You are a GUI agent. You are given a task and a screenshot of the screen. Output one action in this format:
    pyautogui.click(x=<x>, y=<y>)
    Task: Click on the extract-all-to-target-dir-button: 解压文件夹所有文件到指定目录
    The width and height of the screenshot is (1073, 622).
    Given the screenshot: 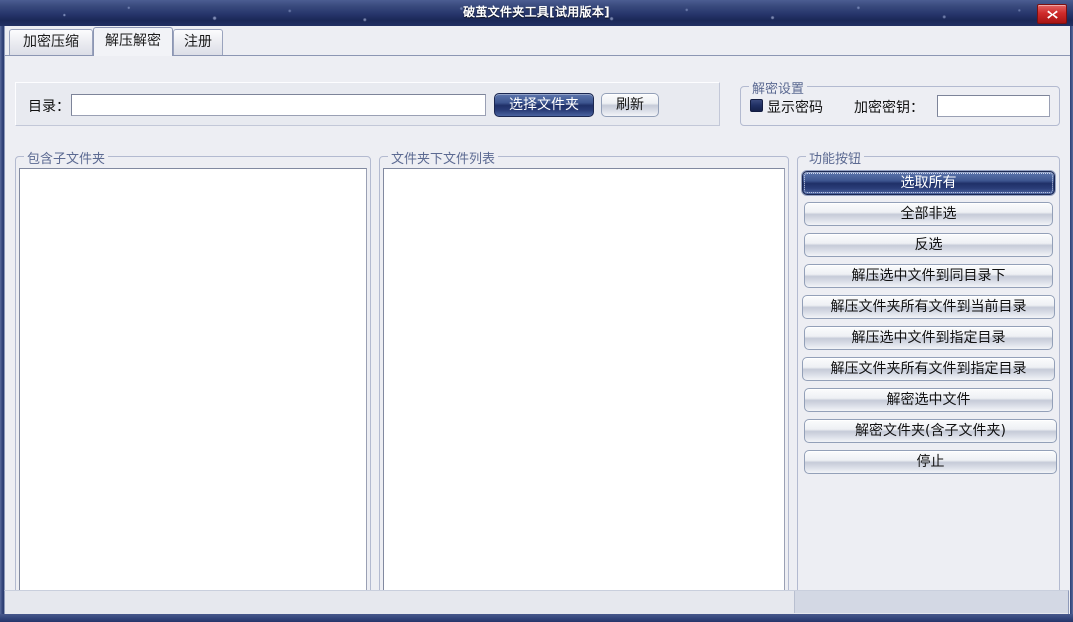 What is the action you would take?
    pyautogui.click(x=928, y=369)
    